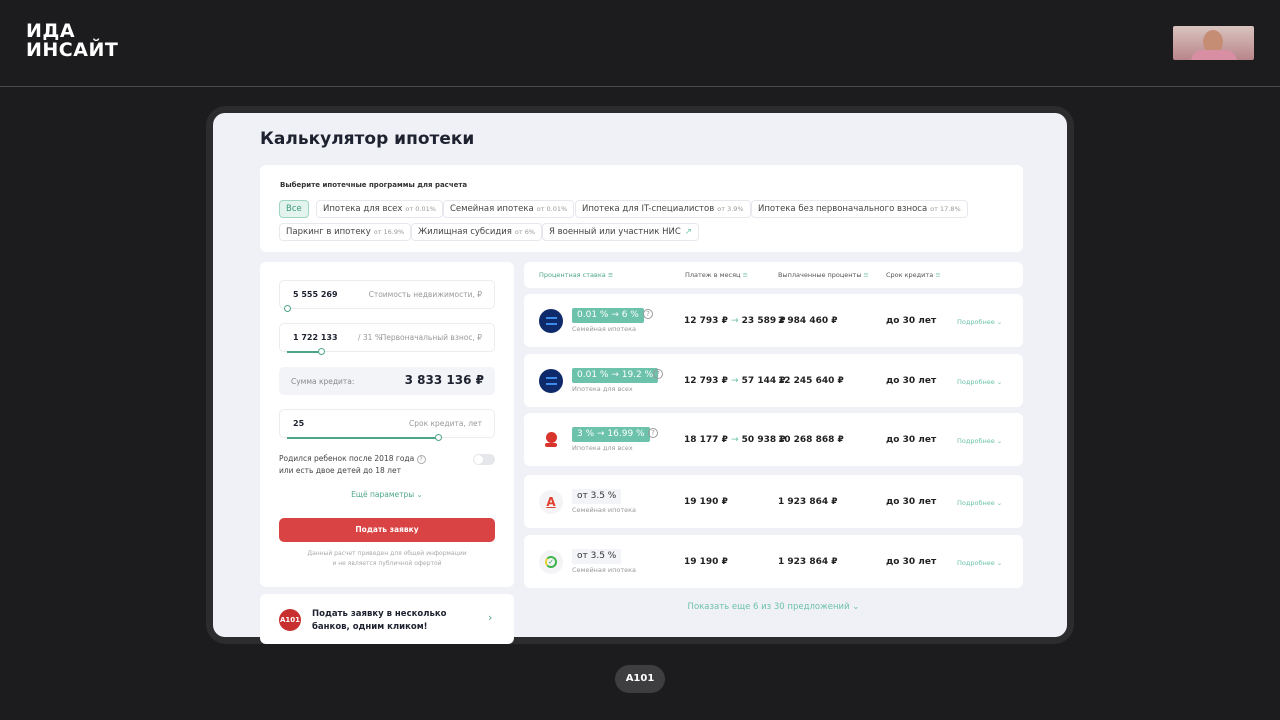 The image size is (1280, 720). Describe the element at coordinates (808, 321) in the screenshot. I see `paid-interest: 2 984 460 ₽` at that location.